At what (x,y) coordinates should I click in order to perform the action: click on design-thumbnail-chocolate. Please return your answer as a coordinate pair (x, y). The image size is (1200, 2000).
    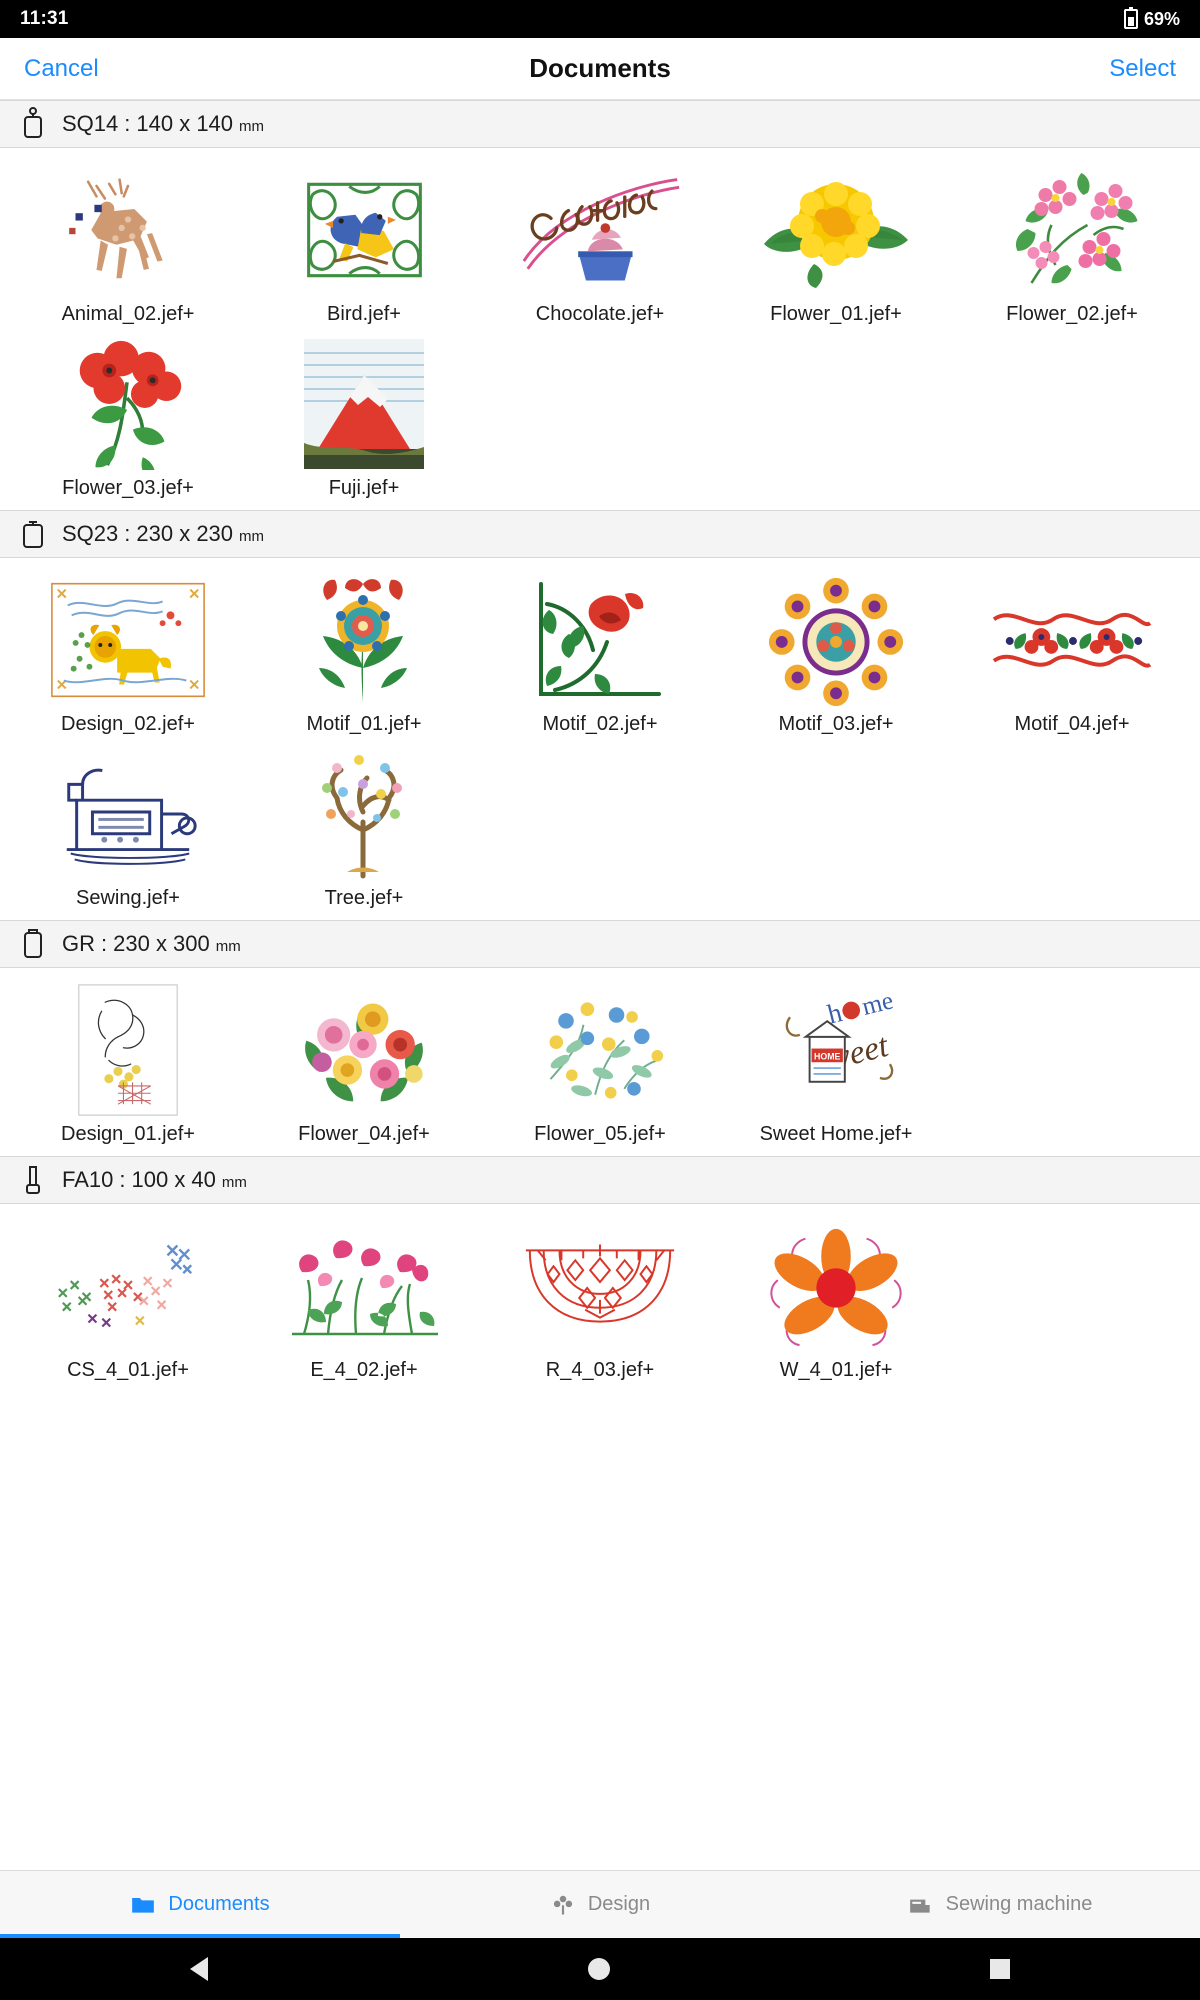
    Looking at the image, I should click on (600, 230).